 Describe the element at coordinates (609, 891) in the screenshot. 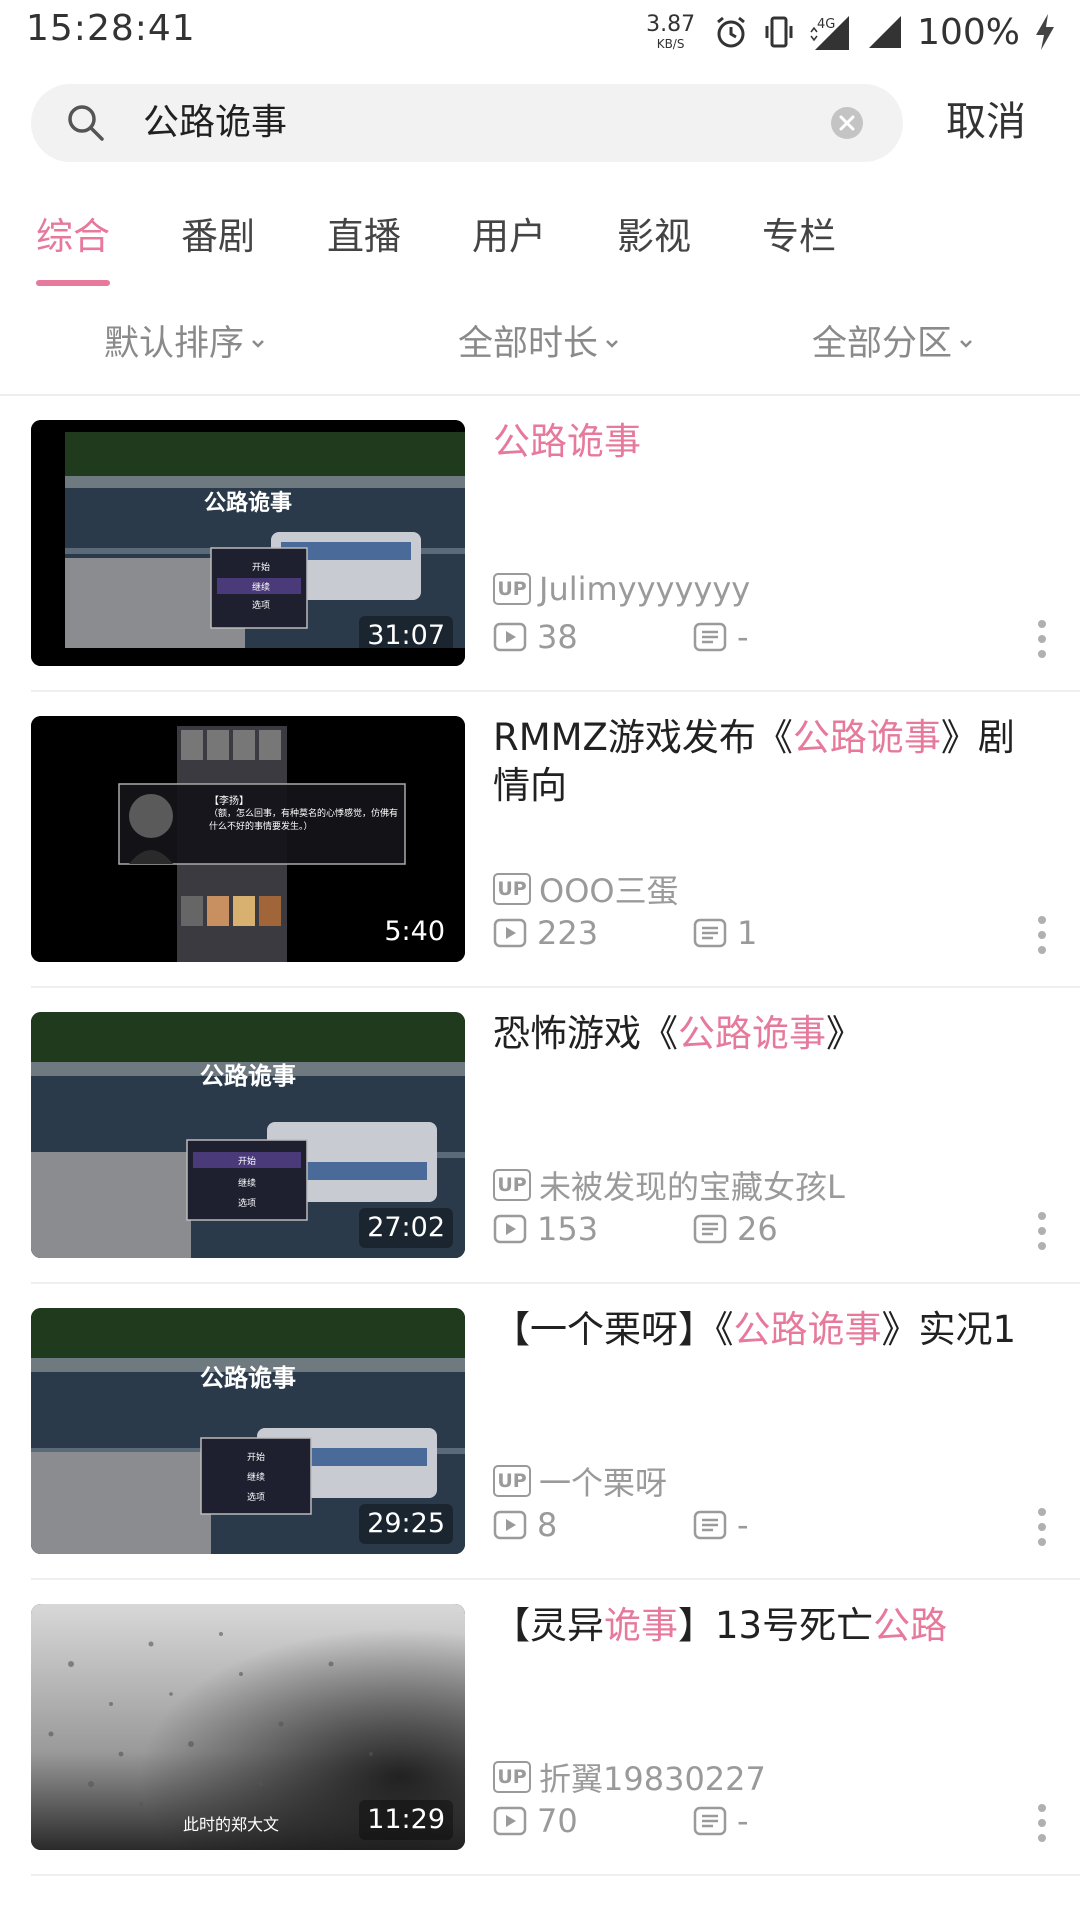

I see `uploader-name: OOO三蛋` at that location.